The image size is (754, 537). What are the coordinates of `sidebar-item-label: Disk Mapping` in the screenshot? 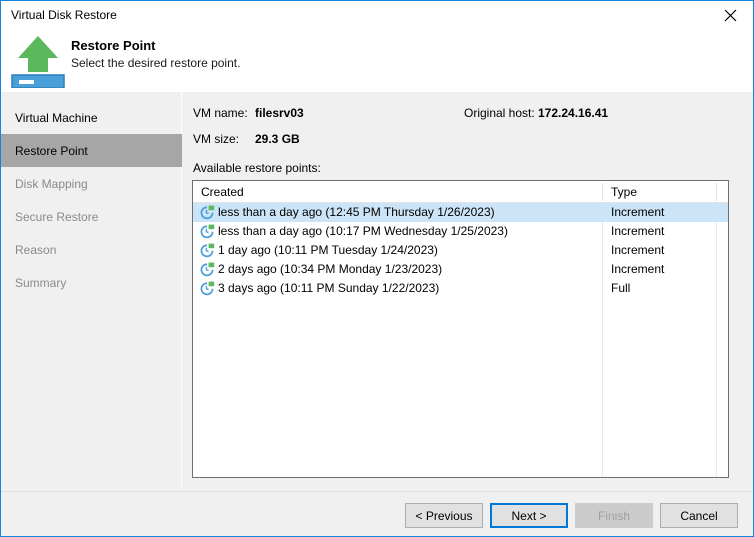 It's located at (51, 183).